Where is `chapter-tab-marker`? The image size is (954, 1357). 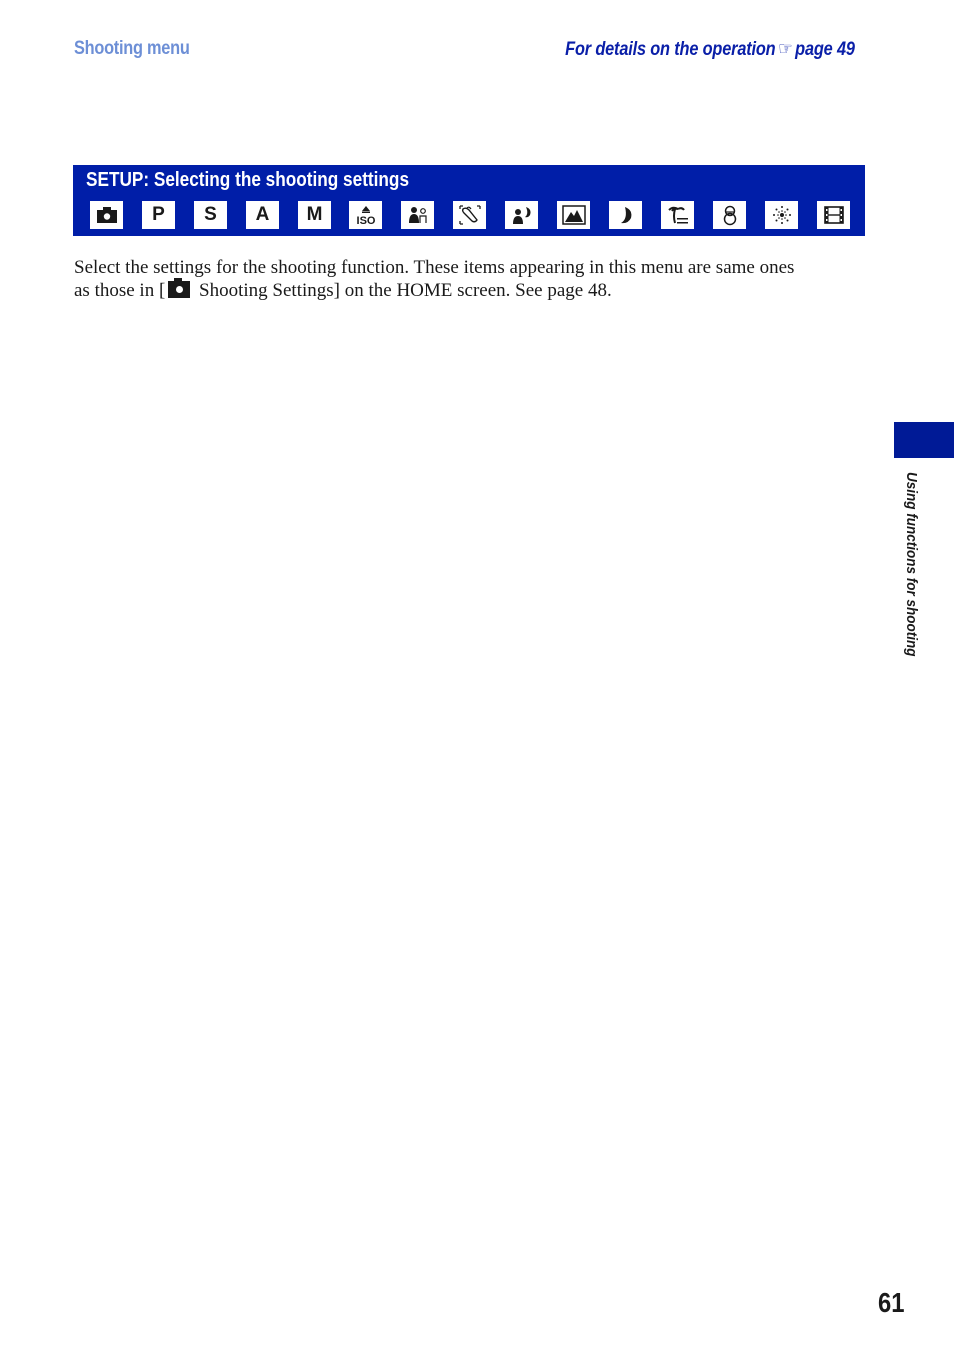
chapter-tab-marker is located at coordinates (924, 440).